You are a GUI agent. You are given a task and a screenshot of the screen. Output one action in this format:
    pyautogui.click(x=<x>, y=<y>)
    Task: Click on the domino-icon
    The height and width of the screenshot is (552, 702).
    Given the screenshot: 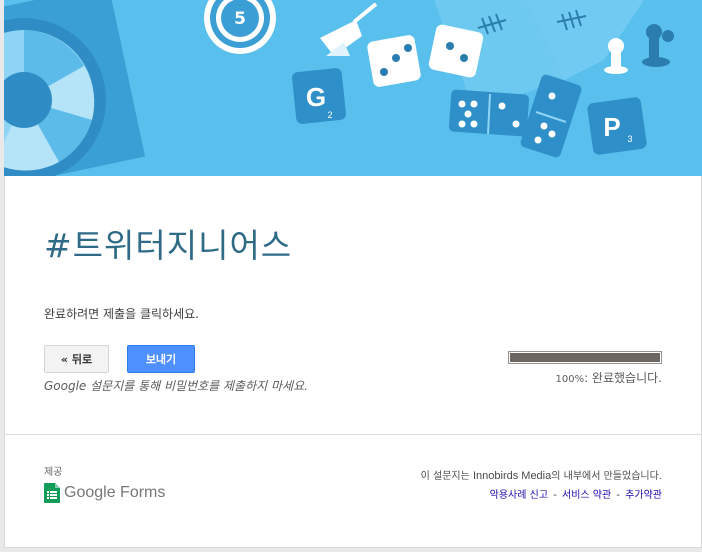 What is the action you would take?
    pyautogui.click(x=489, y=113)
    